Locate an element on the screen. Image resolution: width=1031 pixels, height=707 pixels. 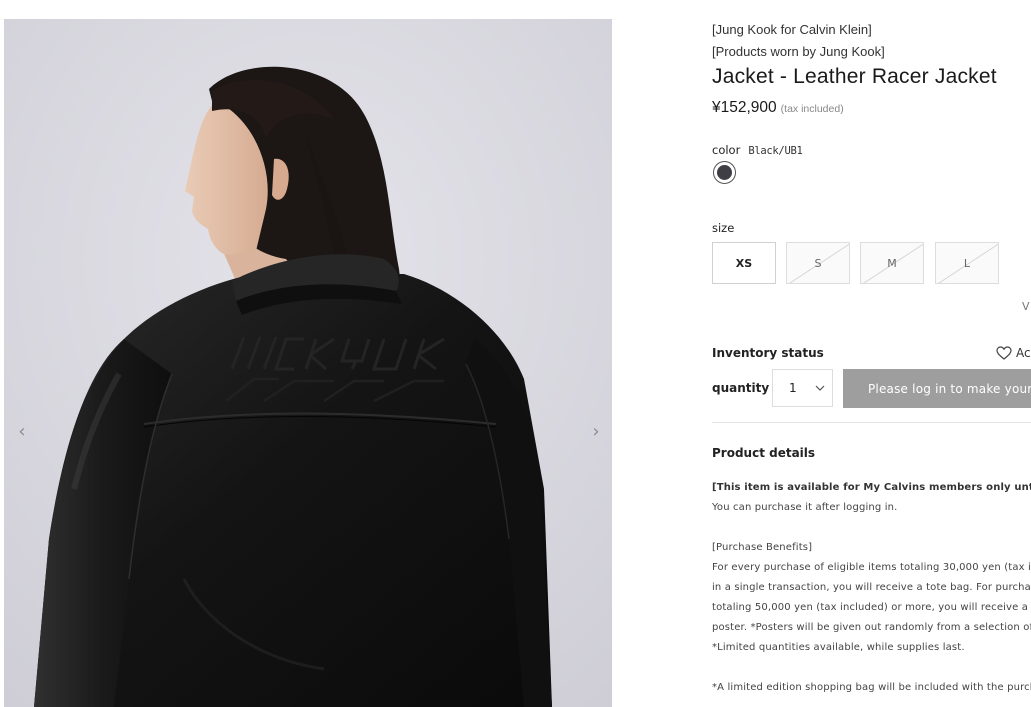
detail-line: You can purchase it after logging in. is located at coordinates (805, 507).